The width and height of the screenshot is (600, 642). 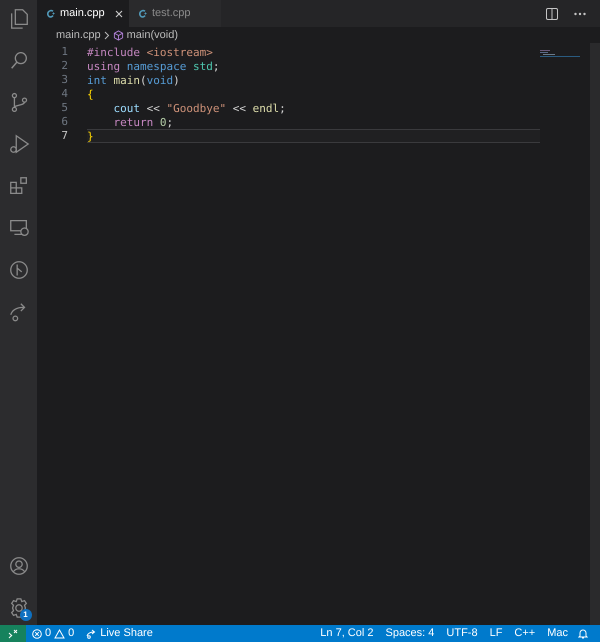 What do you see at coordinates (118, 35) in the screenshot?
I see `cube-icon` at bounding box center [118, 35].